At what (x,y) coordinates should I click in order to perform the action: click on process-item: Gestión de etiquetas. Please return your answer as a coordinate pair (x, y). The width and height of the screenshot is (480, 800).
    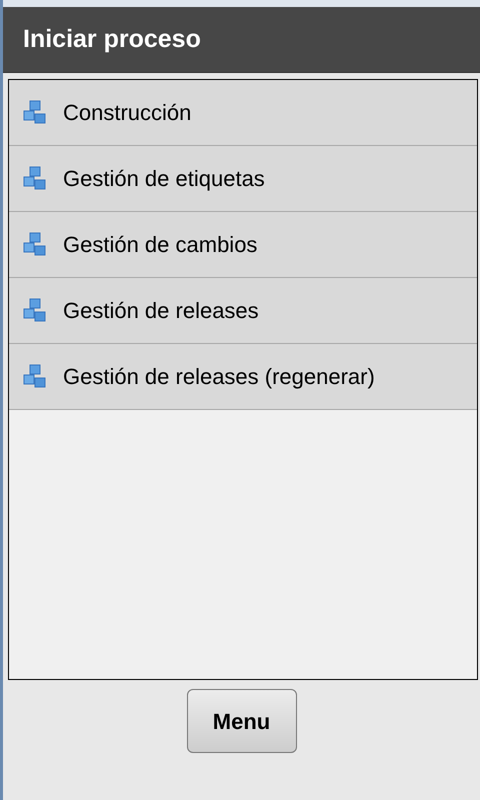
    Looking at the image, I should click on (243, 179).